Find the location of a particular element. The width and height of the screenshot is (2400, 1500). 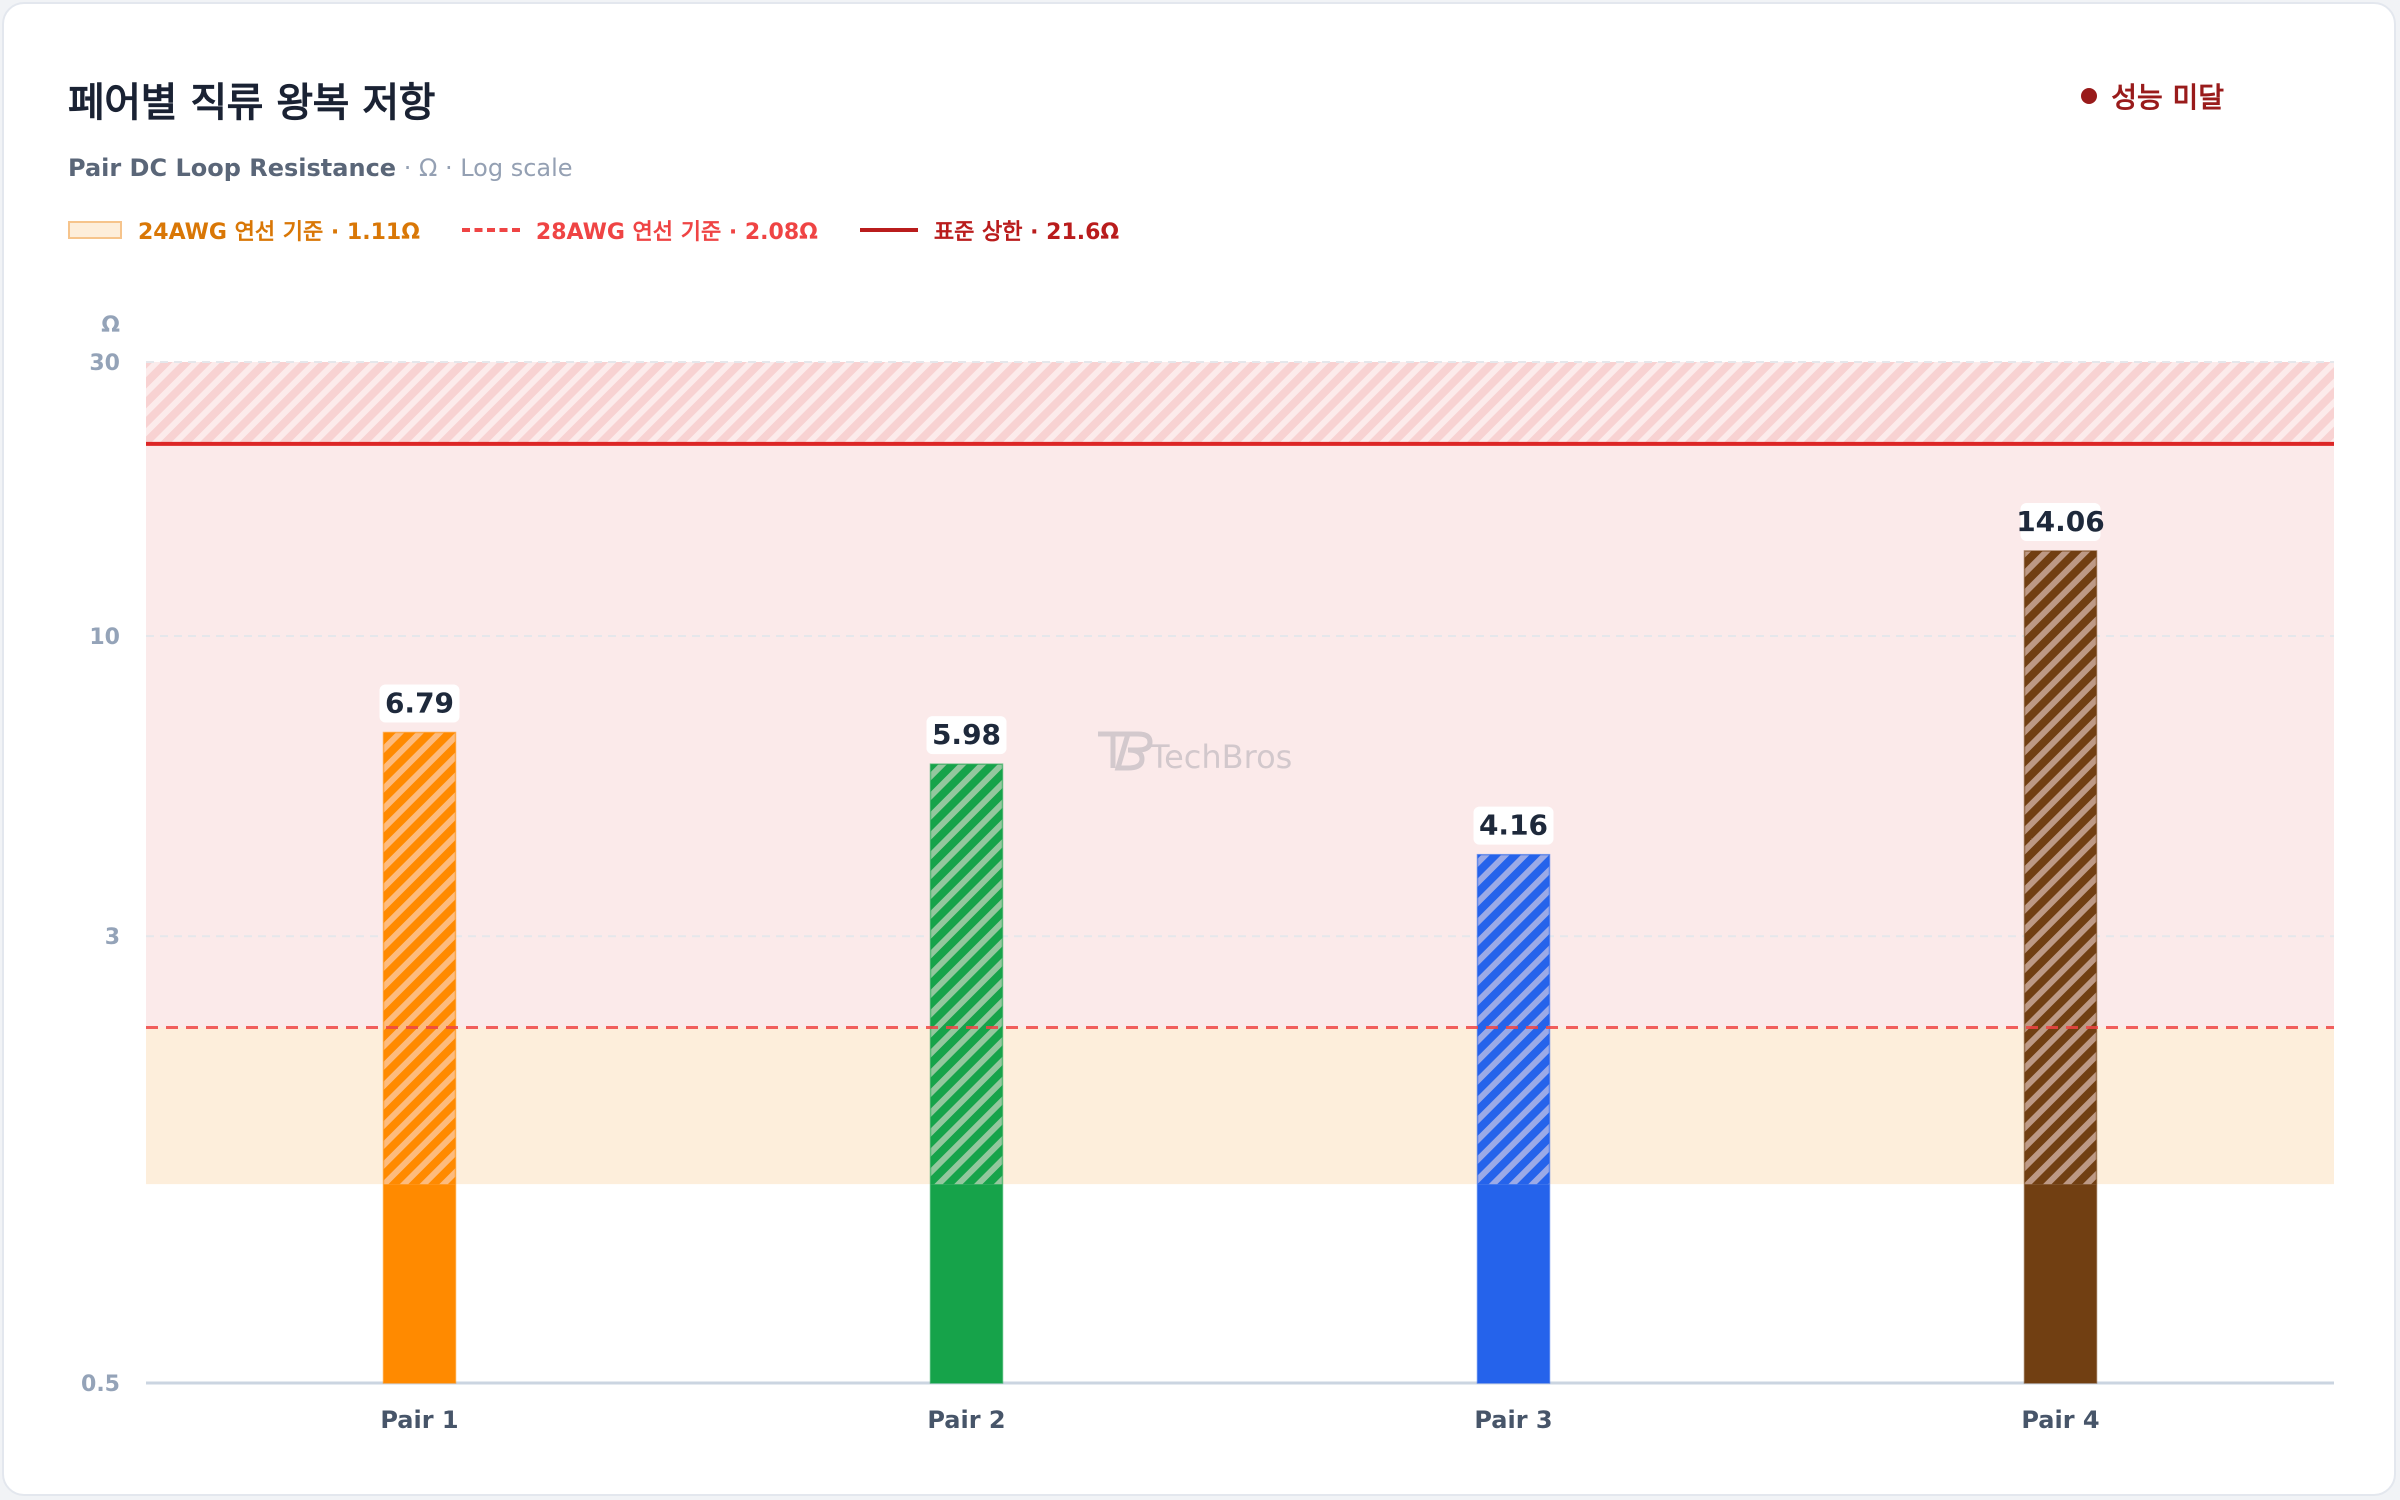

y-tick-label: 0.5 is located at coordinates (100, 1384).